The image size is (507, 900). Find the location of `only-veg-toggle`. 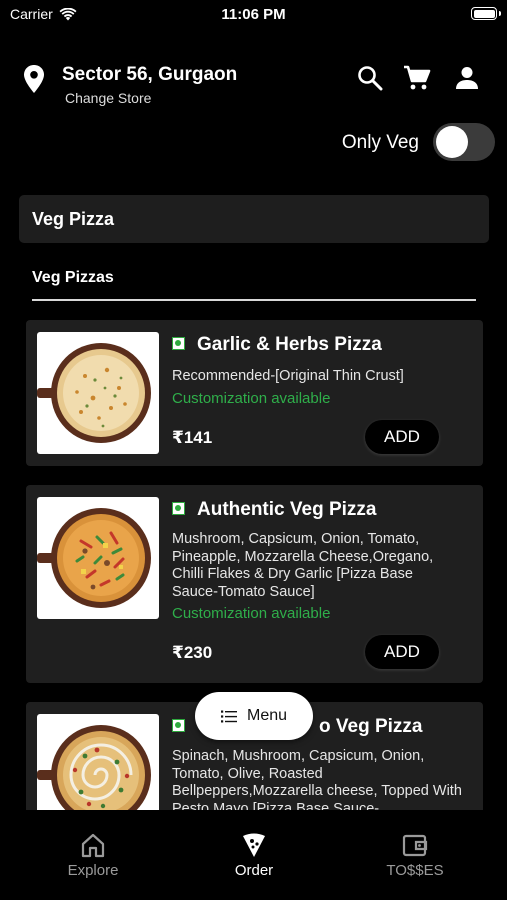

only-veg-toggle is located at coordinates (464, 142).